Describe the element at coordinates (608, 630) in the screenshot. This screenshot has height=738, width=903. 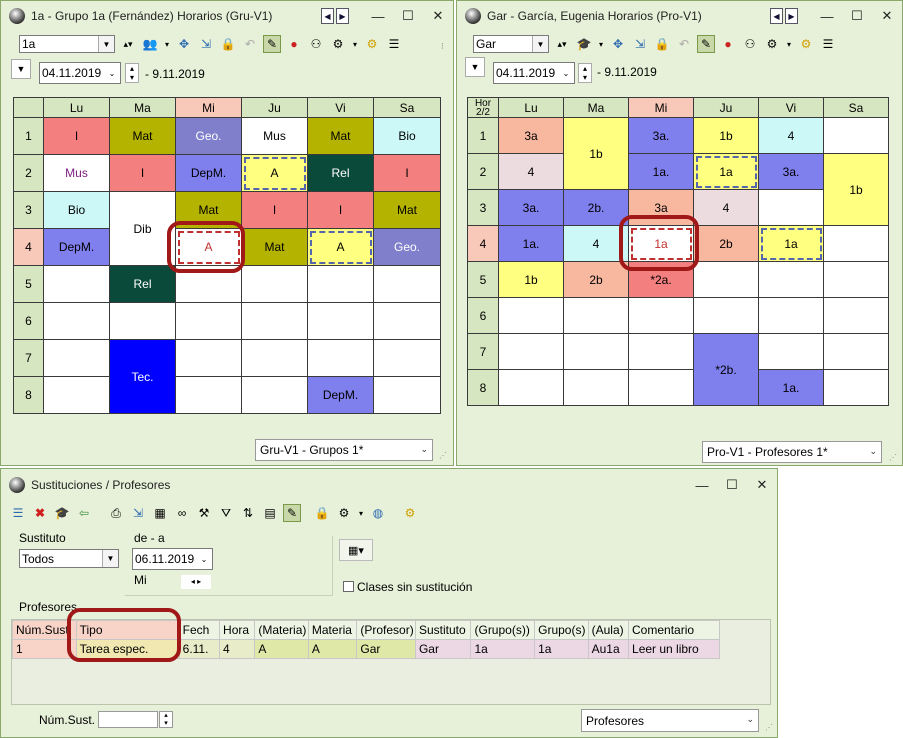
I see `column-header: (Aula)` at that location.